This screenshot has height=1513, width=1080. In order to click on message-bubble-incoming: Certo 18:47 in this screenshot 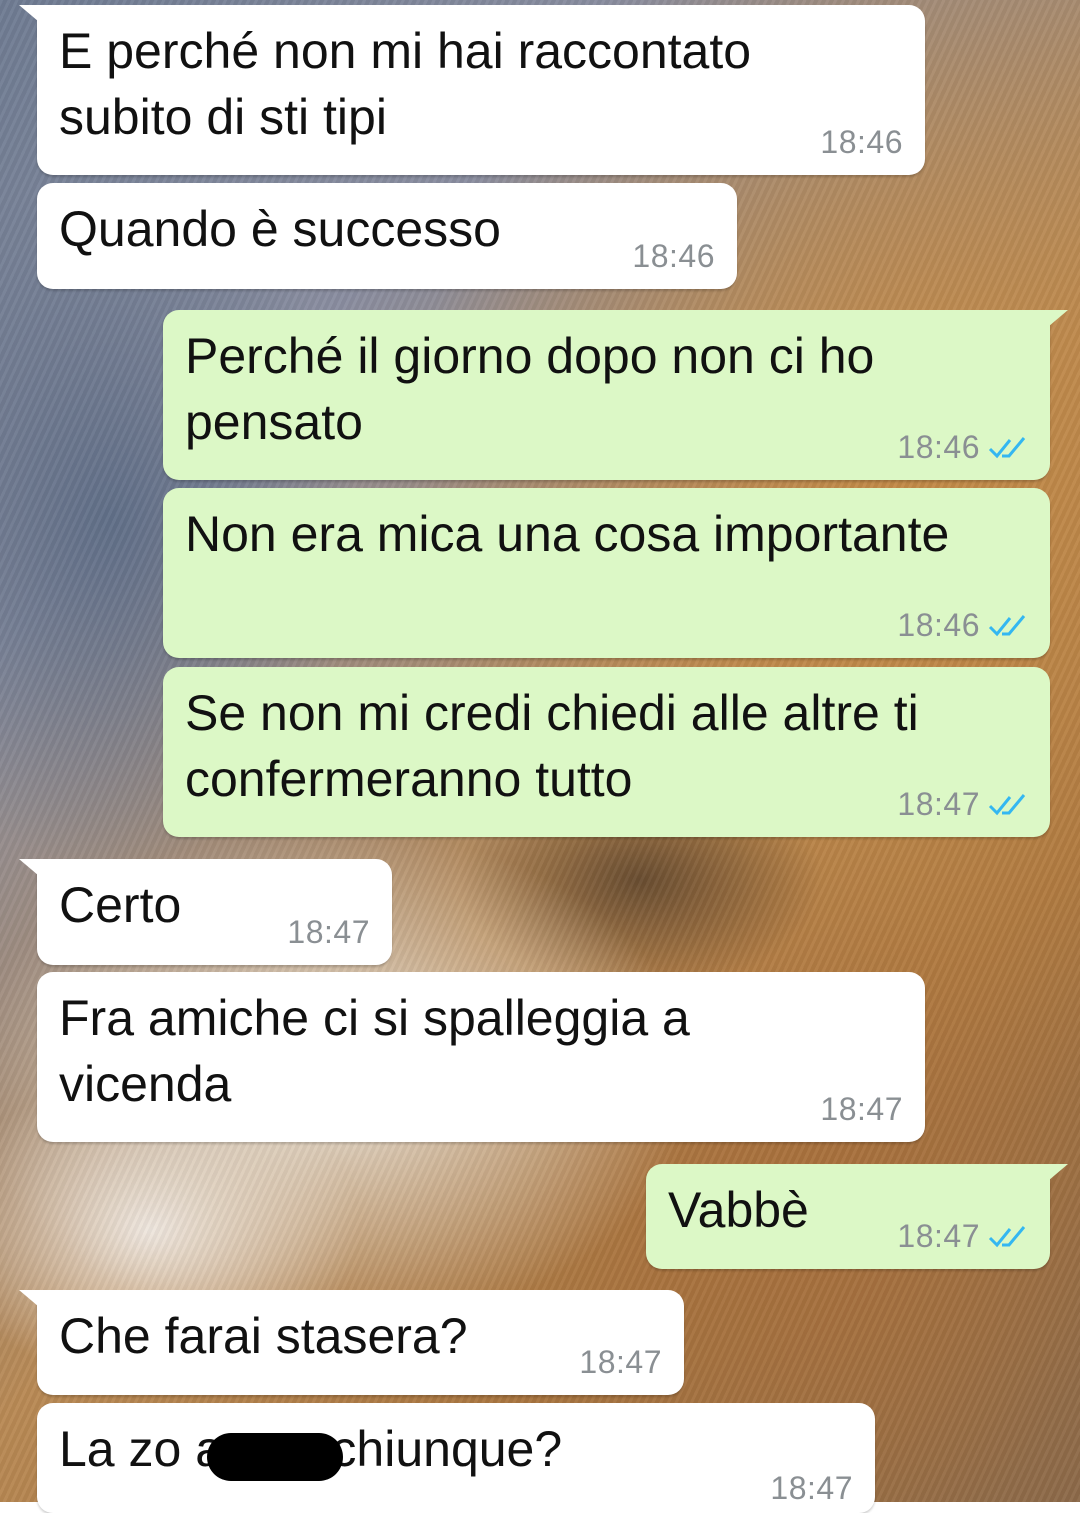, I will do `click(205, 912)`.